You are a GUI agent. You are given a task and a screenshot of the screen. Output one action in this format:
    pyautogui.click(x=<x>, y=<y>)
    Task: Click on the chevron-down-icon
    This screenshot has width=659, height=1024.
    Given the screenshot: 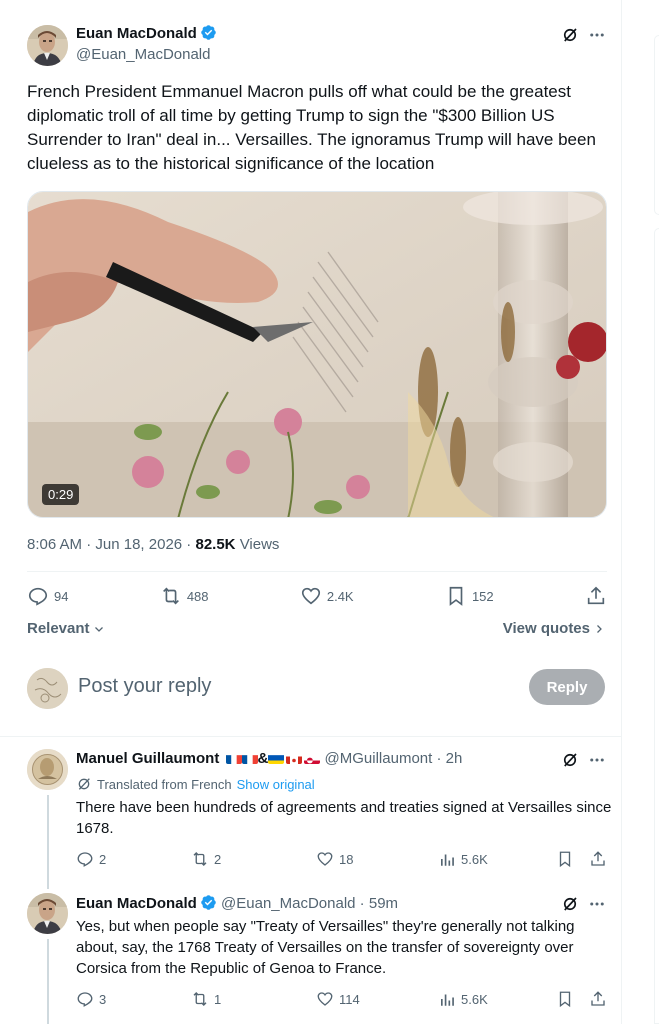 What is the action you would take?
    pyautogui.click(x=98, y=629)
    